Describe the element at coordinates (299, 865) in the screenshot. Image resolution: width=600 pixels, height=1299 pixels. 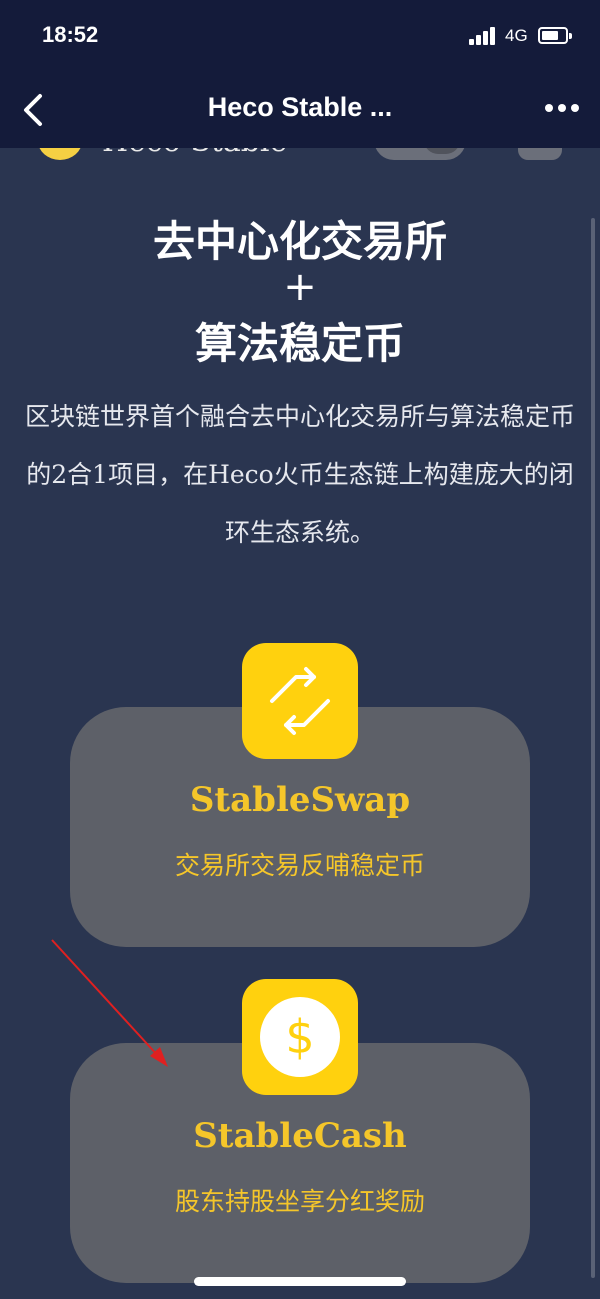
I see `card-subtitle-stableswap: 交易所交易反哺稳定币` at that location.